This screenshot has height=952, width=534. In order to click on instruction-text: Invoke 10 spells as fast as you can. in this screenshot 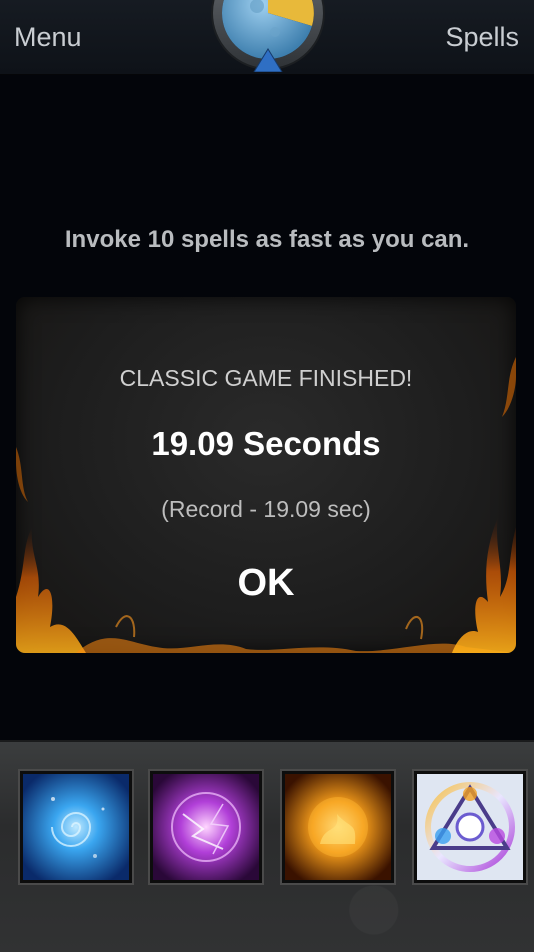, I will do `click(267, 239)`.